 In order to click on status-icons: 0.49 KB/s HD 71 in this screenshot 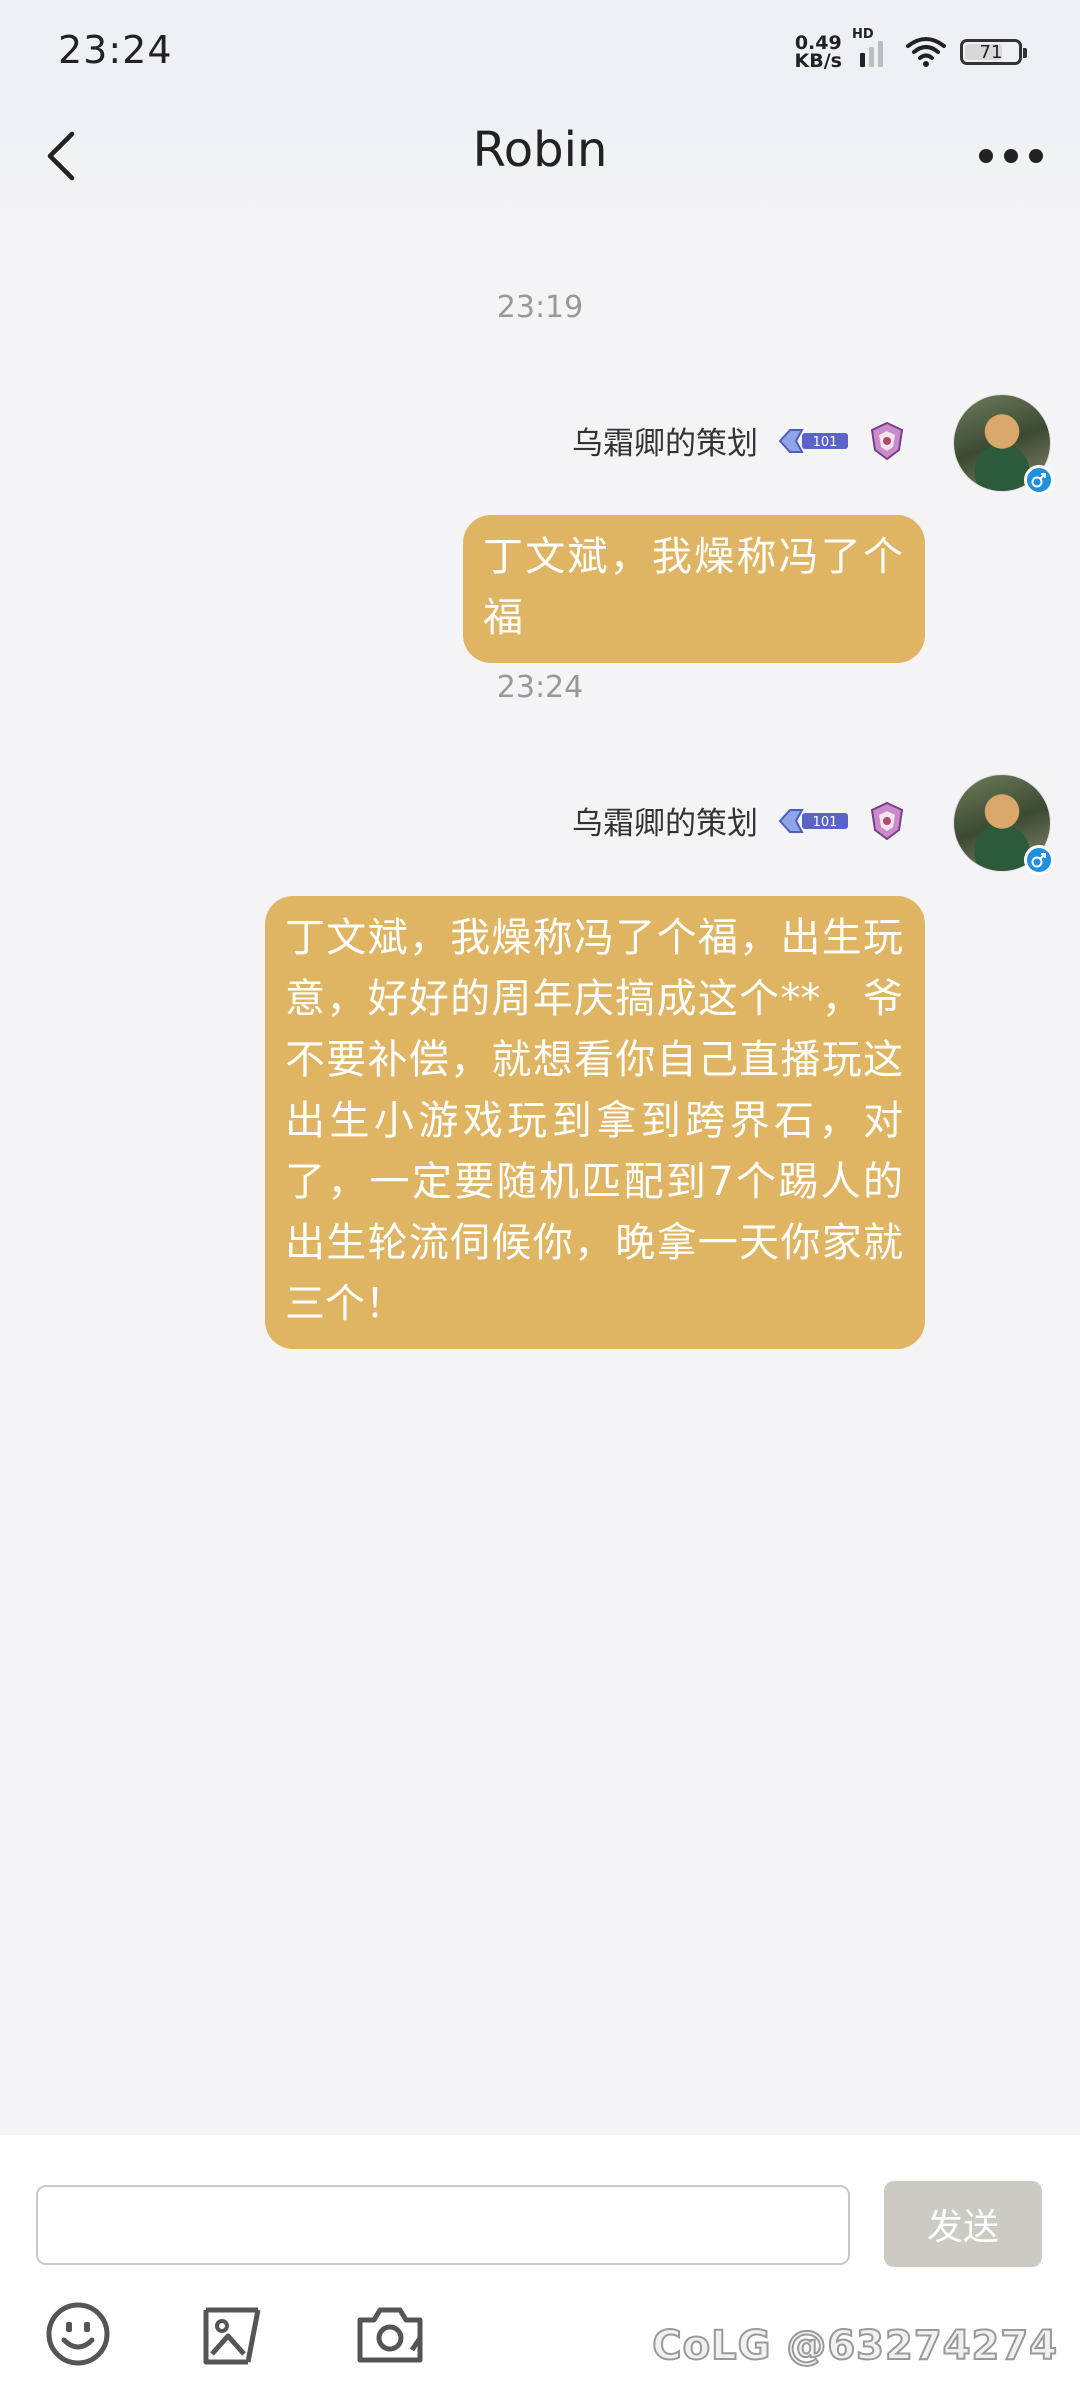, I will do `click(910, 50)`.